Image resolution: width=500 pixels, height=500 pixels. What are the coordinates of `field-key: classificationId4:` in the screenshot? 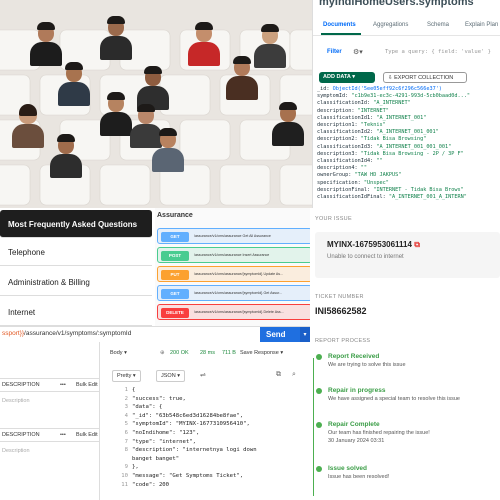 It's located at (345, 161).